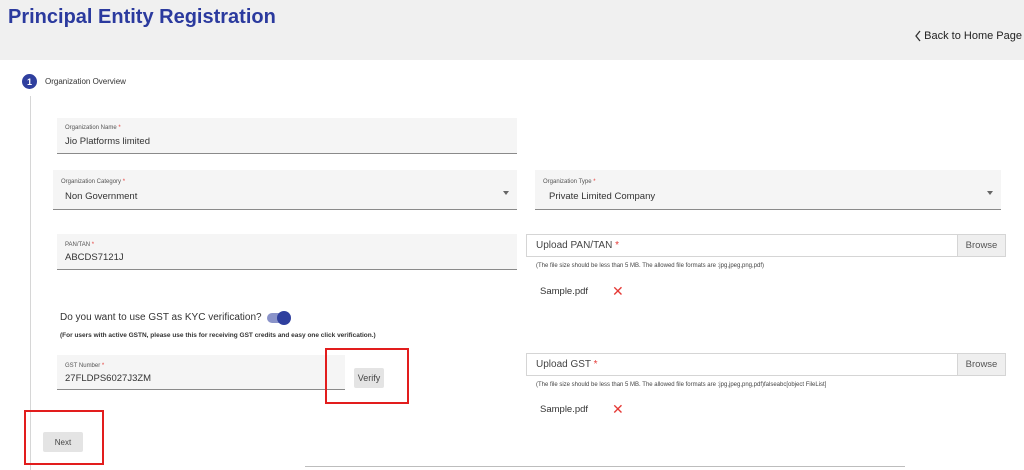 The width and height of the screenshot is (1024, 470). Describe the element at coordinates (91, 128) in the screenshot. I see `organization-name-label: Organization Name` at that location.